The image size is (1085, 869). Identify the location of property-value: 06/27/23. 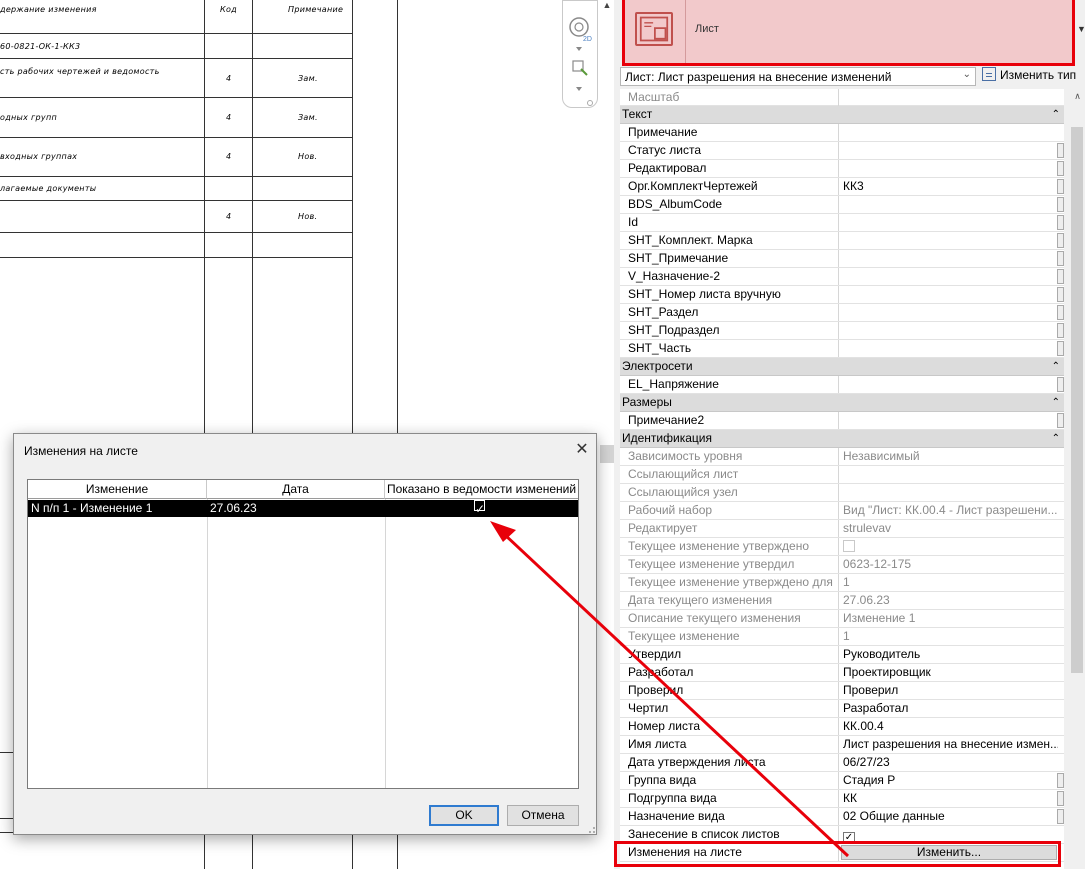
(949, 762).